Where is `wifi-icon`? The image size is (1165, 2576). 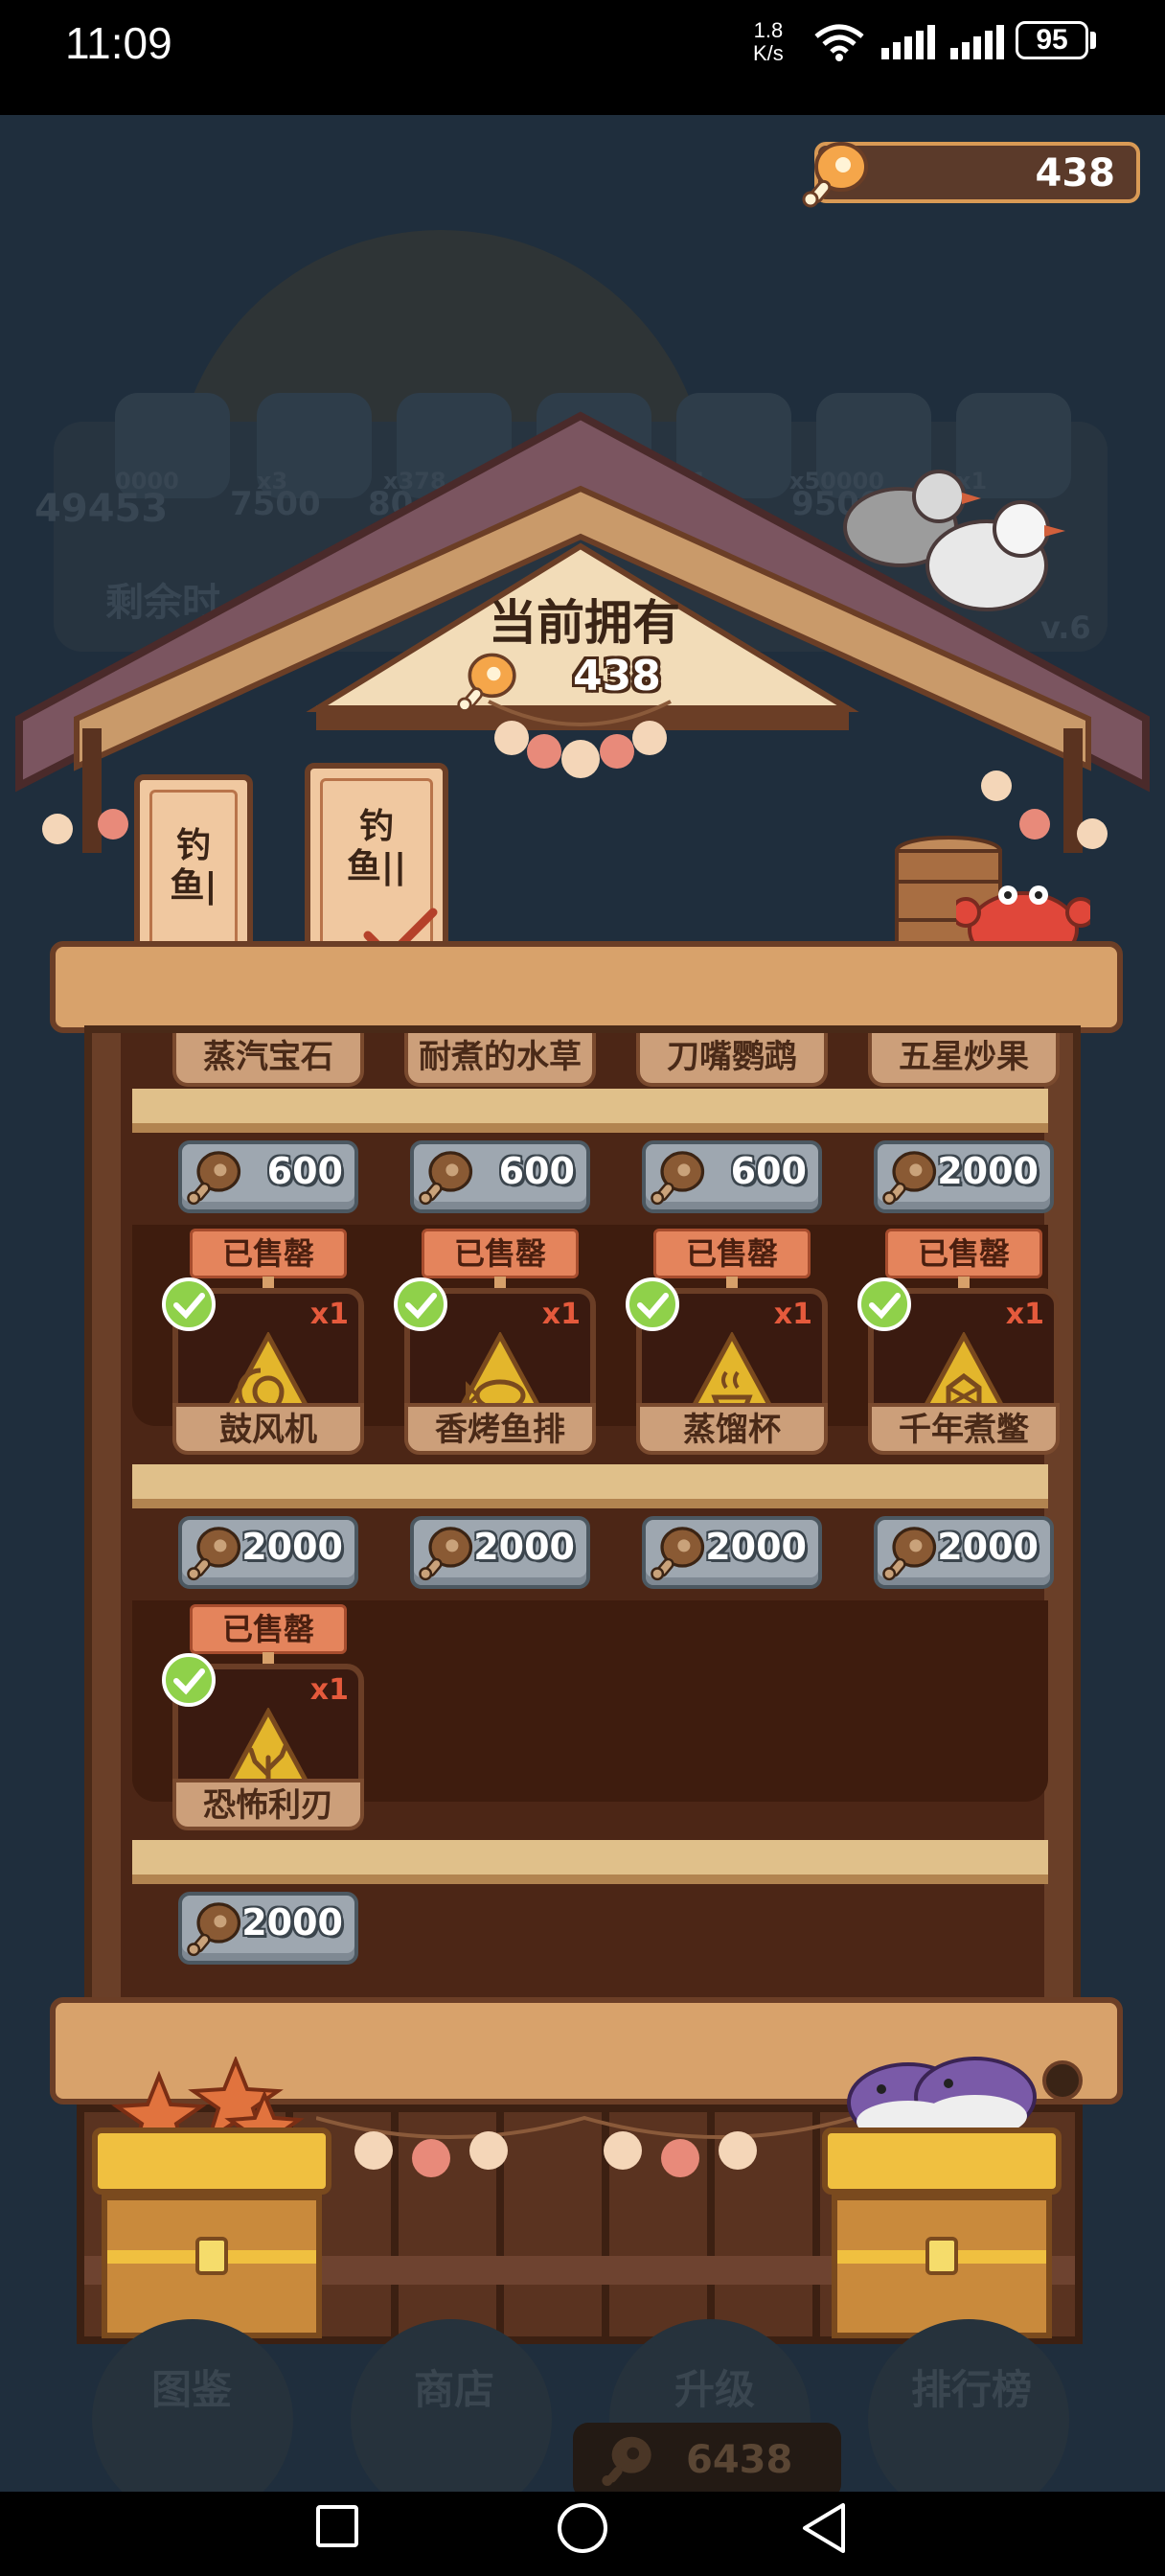 wifi-icon is located at coordinates (839, 42).